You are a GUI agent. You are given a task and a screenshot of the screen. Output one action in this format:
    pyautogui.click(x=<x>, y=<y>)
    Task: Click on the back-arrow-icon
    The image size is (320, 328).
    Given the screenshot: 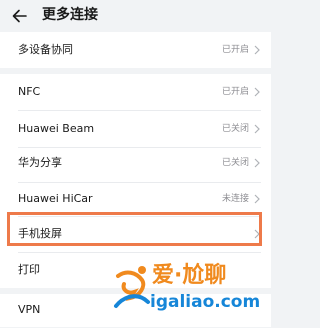 What is the action you would take?
    pyautogui.click(x=19, y=16)
    